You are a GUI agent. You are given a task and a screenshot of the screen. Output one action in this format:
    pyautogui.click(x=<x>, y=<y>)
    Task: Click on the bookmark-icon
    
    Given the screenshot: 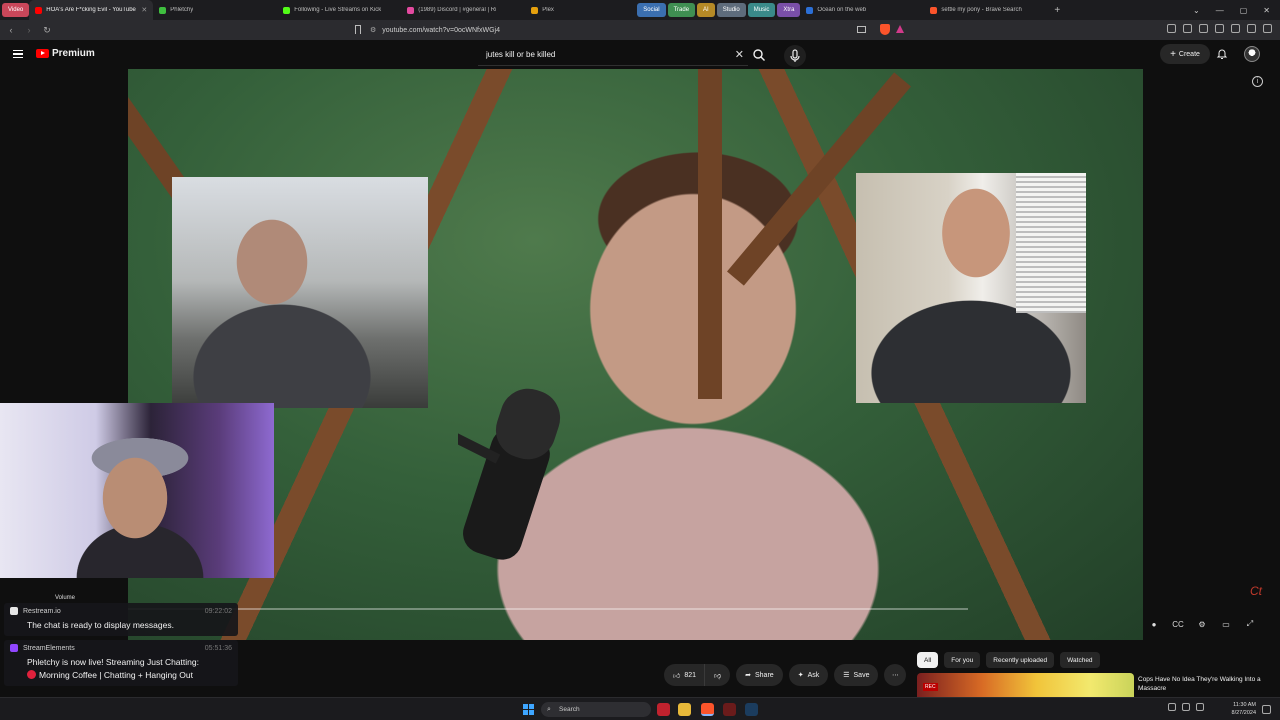 What is the action you would take?
    pyautogui.click(x=358, y=29)
    